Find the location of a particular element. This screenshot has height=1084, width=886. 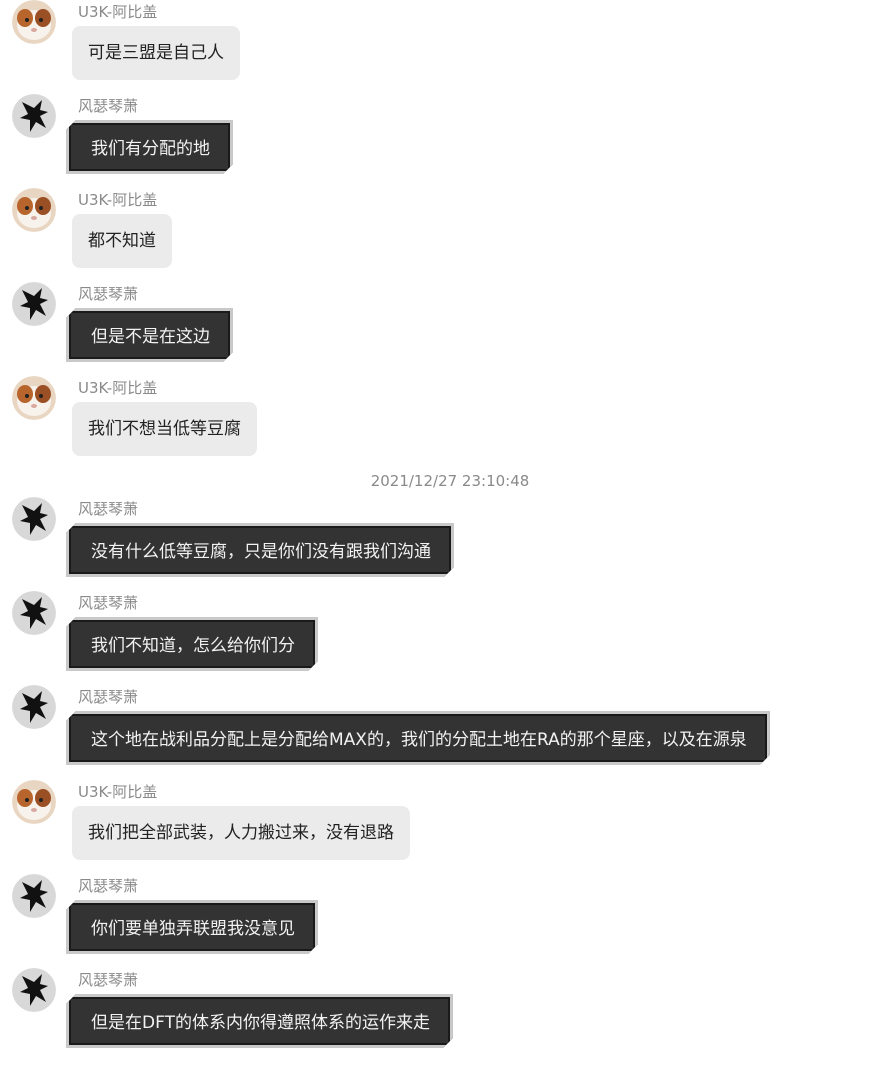

message-bubble: 我们不知道，怎么给你们分 is located at coordinates (192, 644).